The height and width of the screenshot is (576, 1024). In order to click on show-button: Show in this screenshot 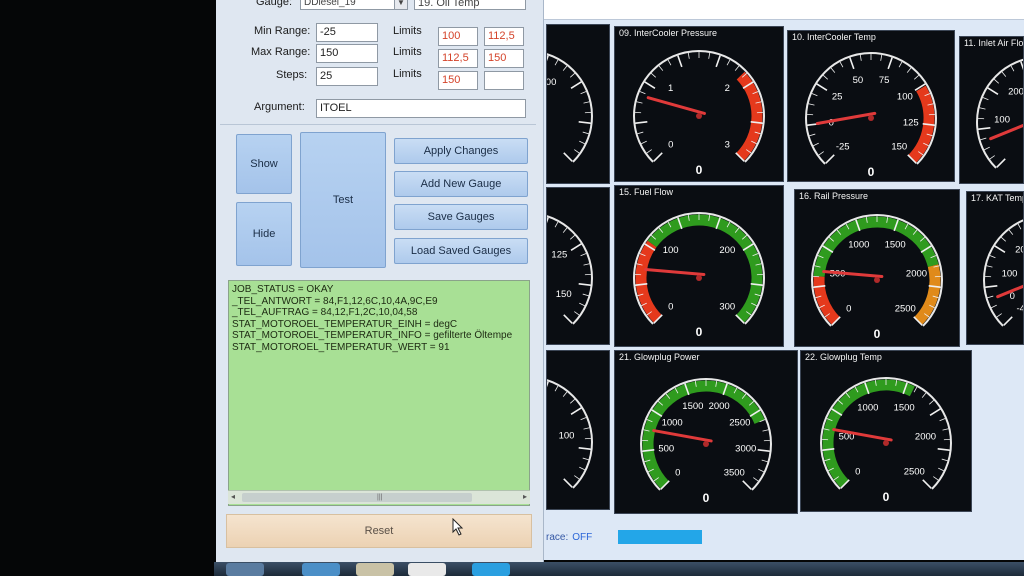, I will do `click(264, 164)`.